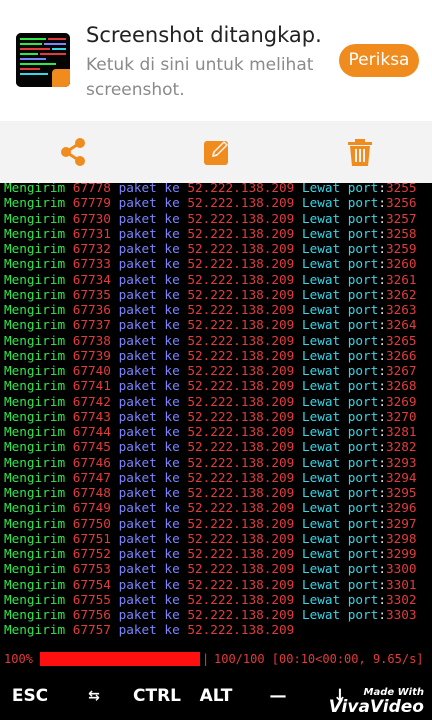  What do you see at coordinates (204, 35) in the screenshot?
I see `notification-title: Screenshot ditangkap.` at bounding box center [204, 35].